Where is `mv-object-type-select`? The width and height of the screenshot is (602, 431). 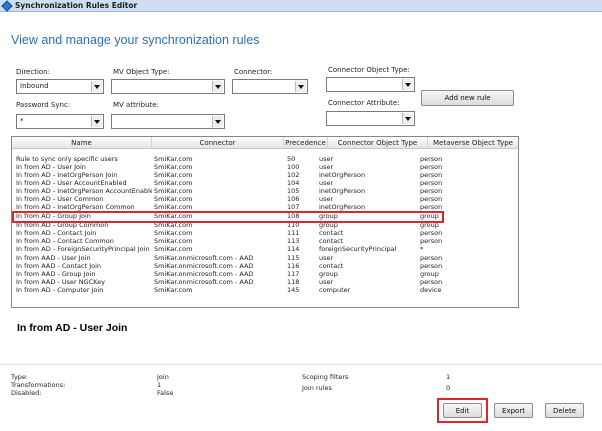
mv-object-type-select is located at coordinates (168, 86).